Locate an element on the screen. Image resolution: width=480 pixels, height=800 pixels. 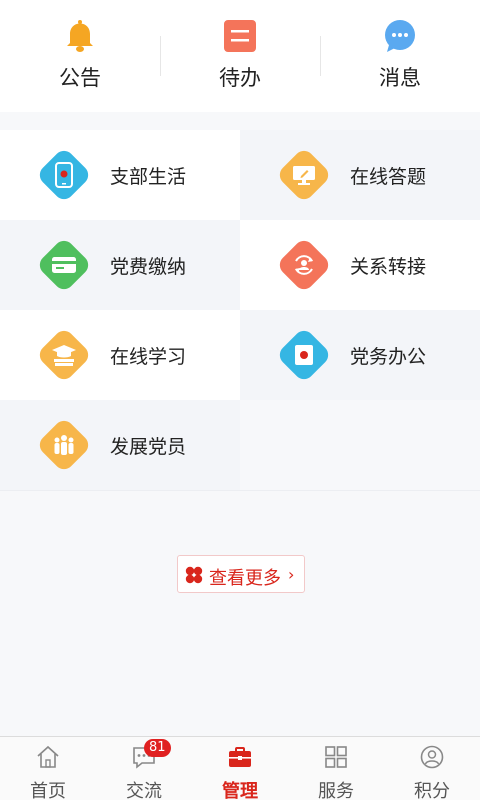
grid-item-branch-life: 支部生活 is located at coordinates (120, 175).